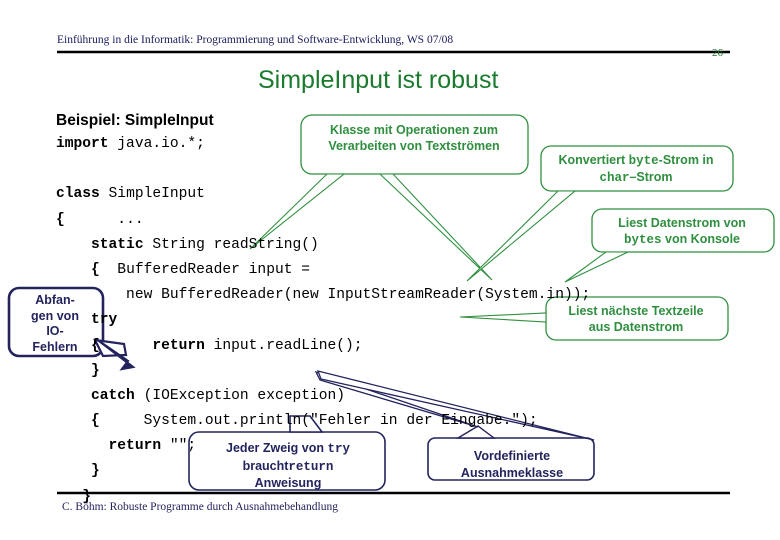 Image resolution: width=780 pixels, height=540 pixels. What do you see at coordinates (717, 53) in the screenshot?
I see `page-number: 26` at bounding box center [717, 53].